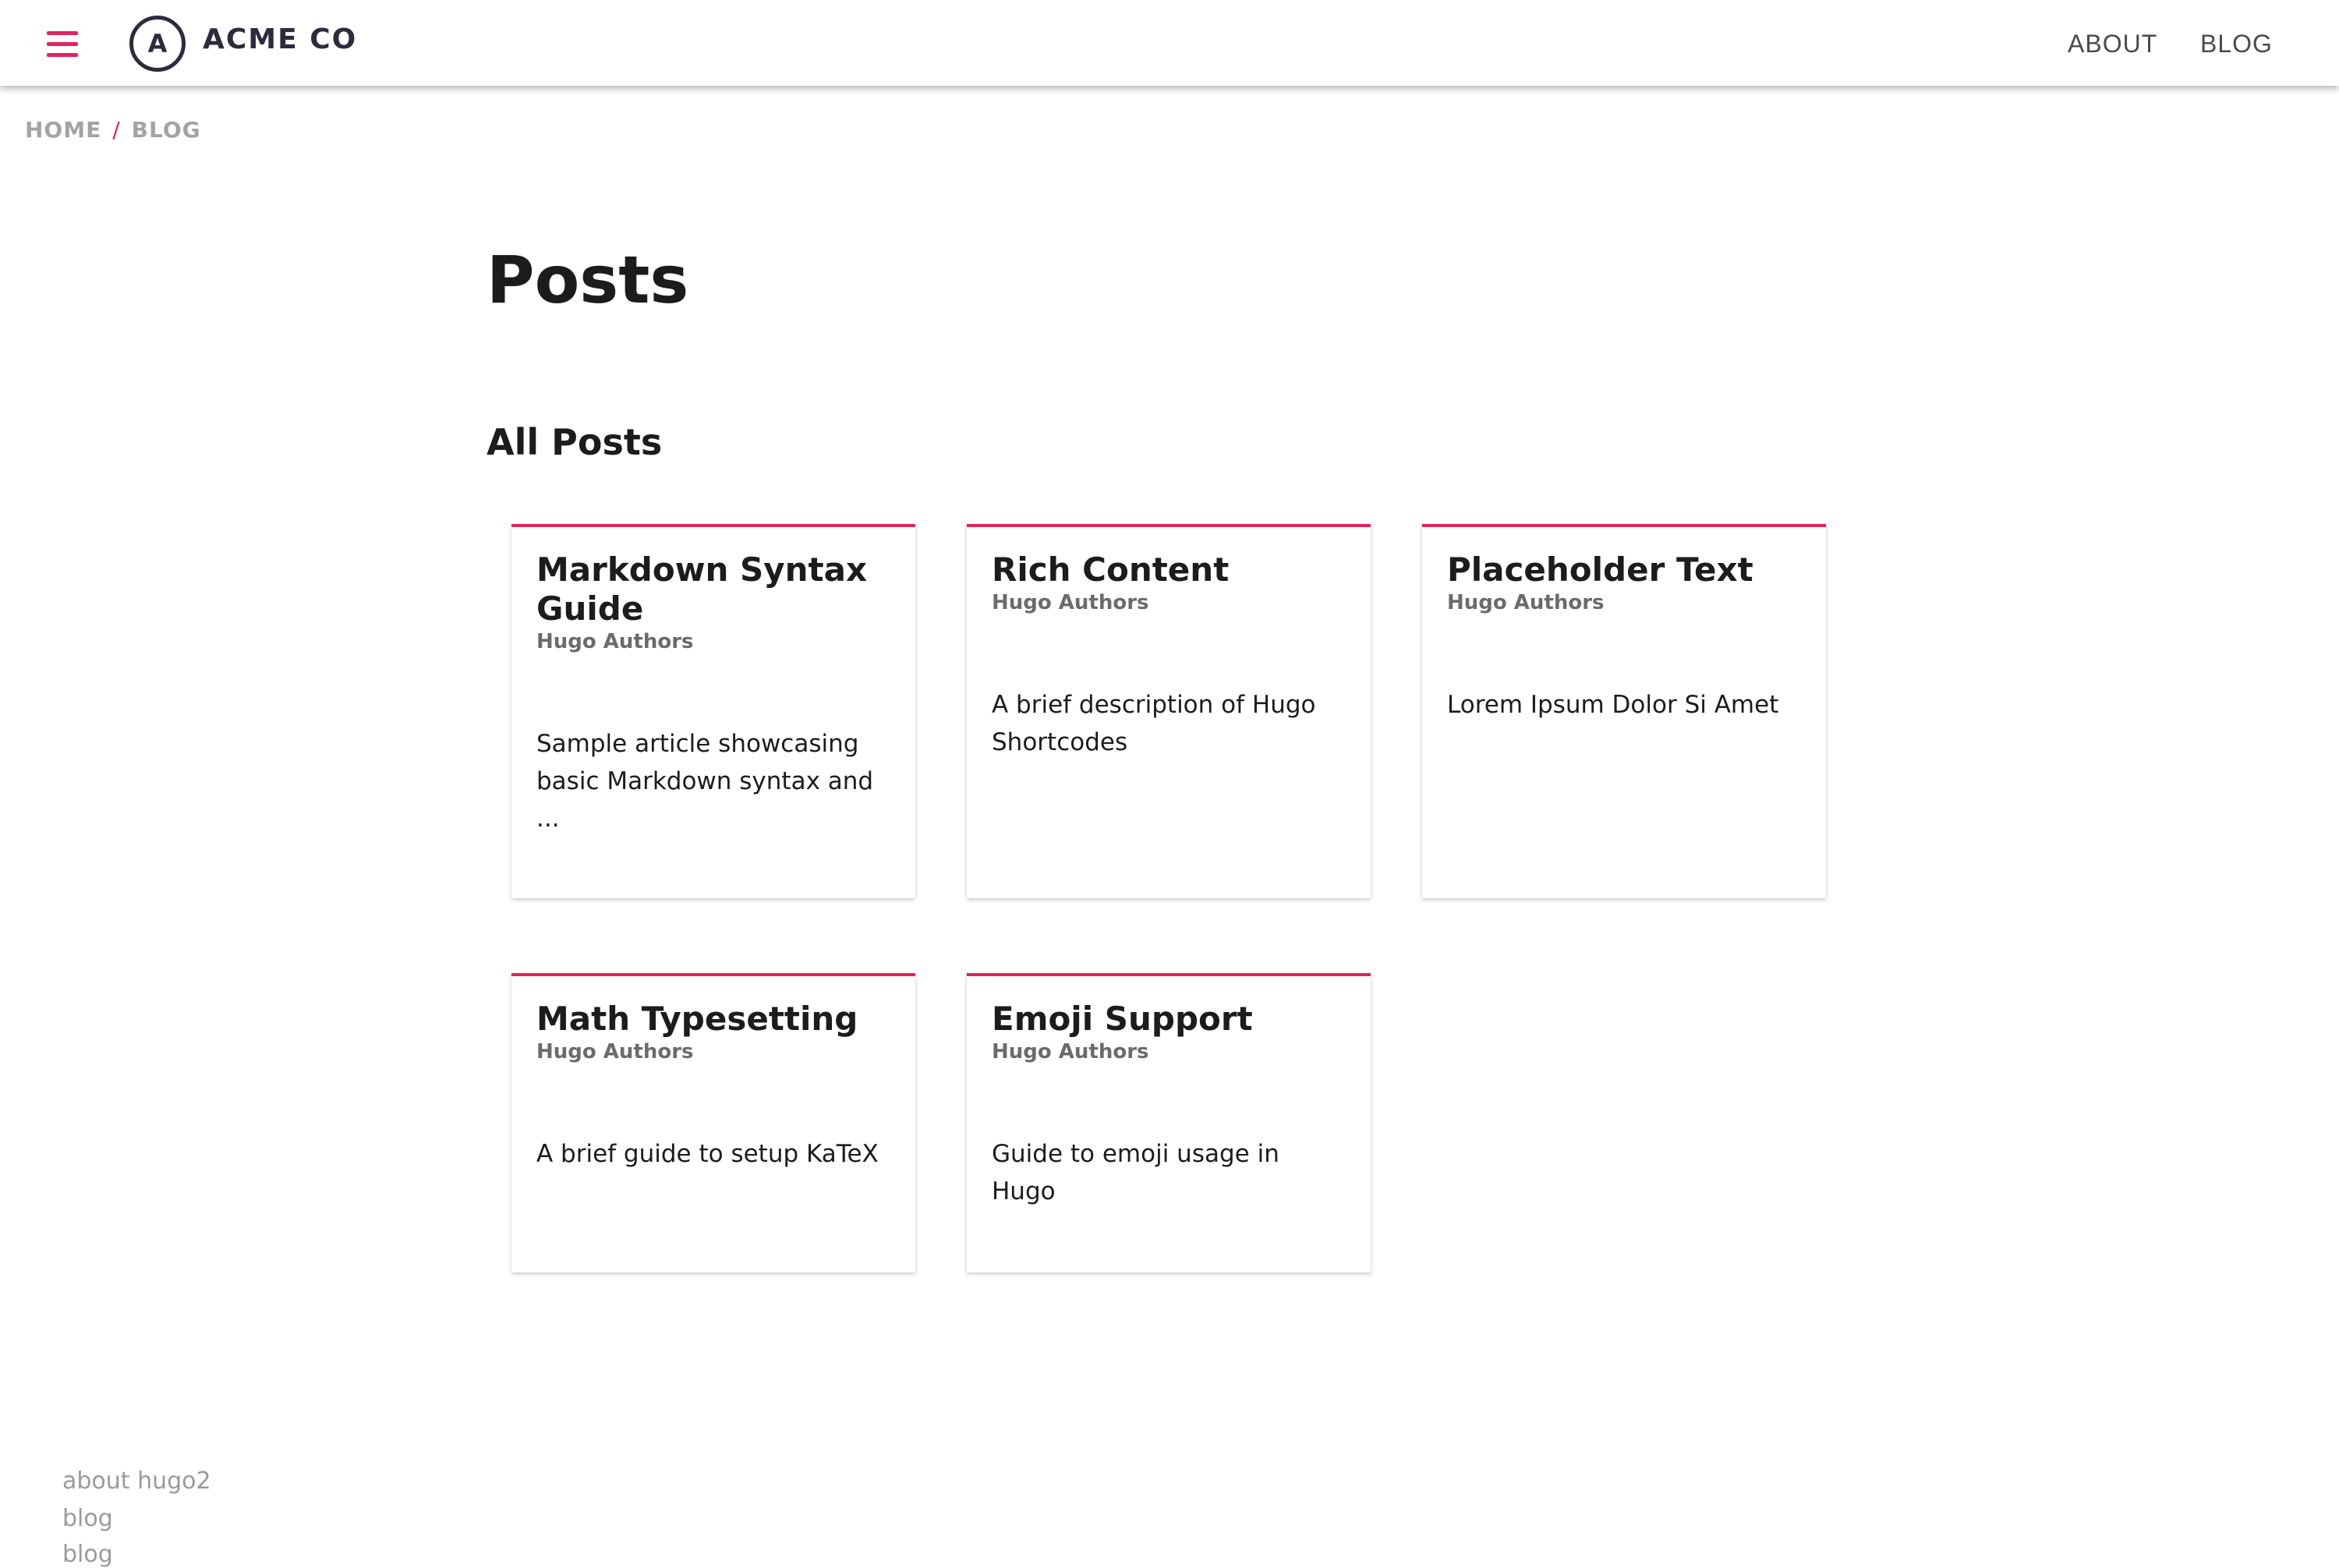  I want to click on footer-link-blog: blog, so click(87, 1518).